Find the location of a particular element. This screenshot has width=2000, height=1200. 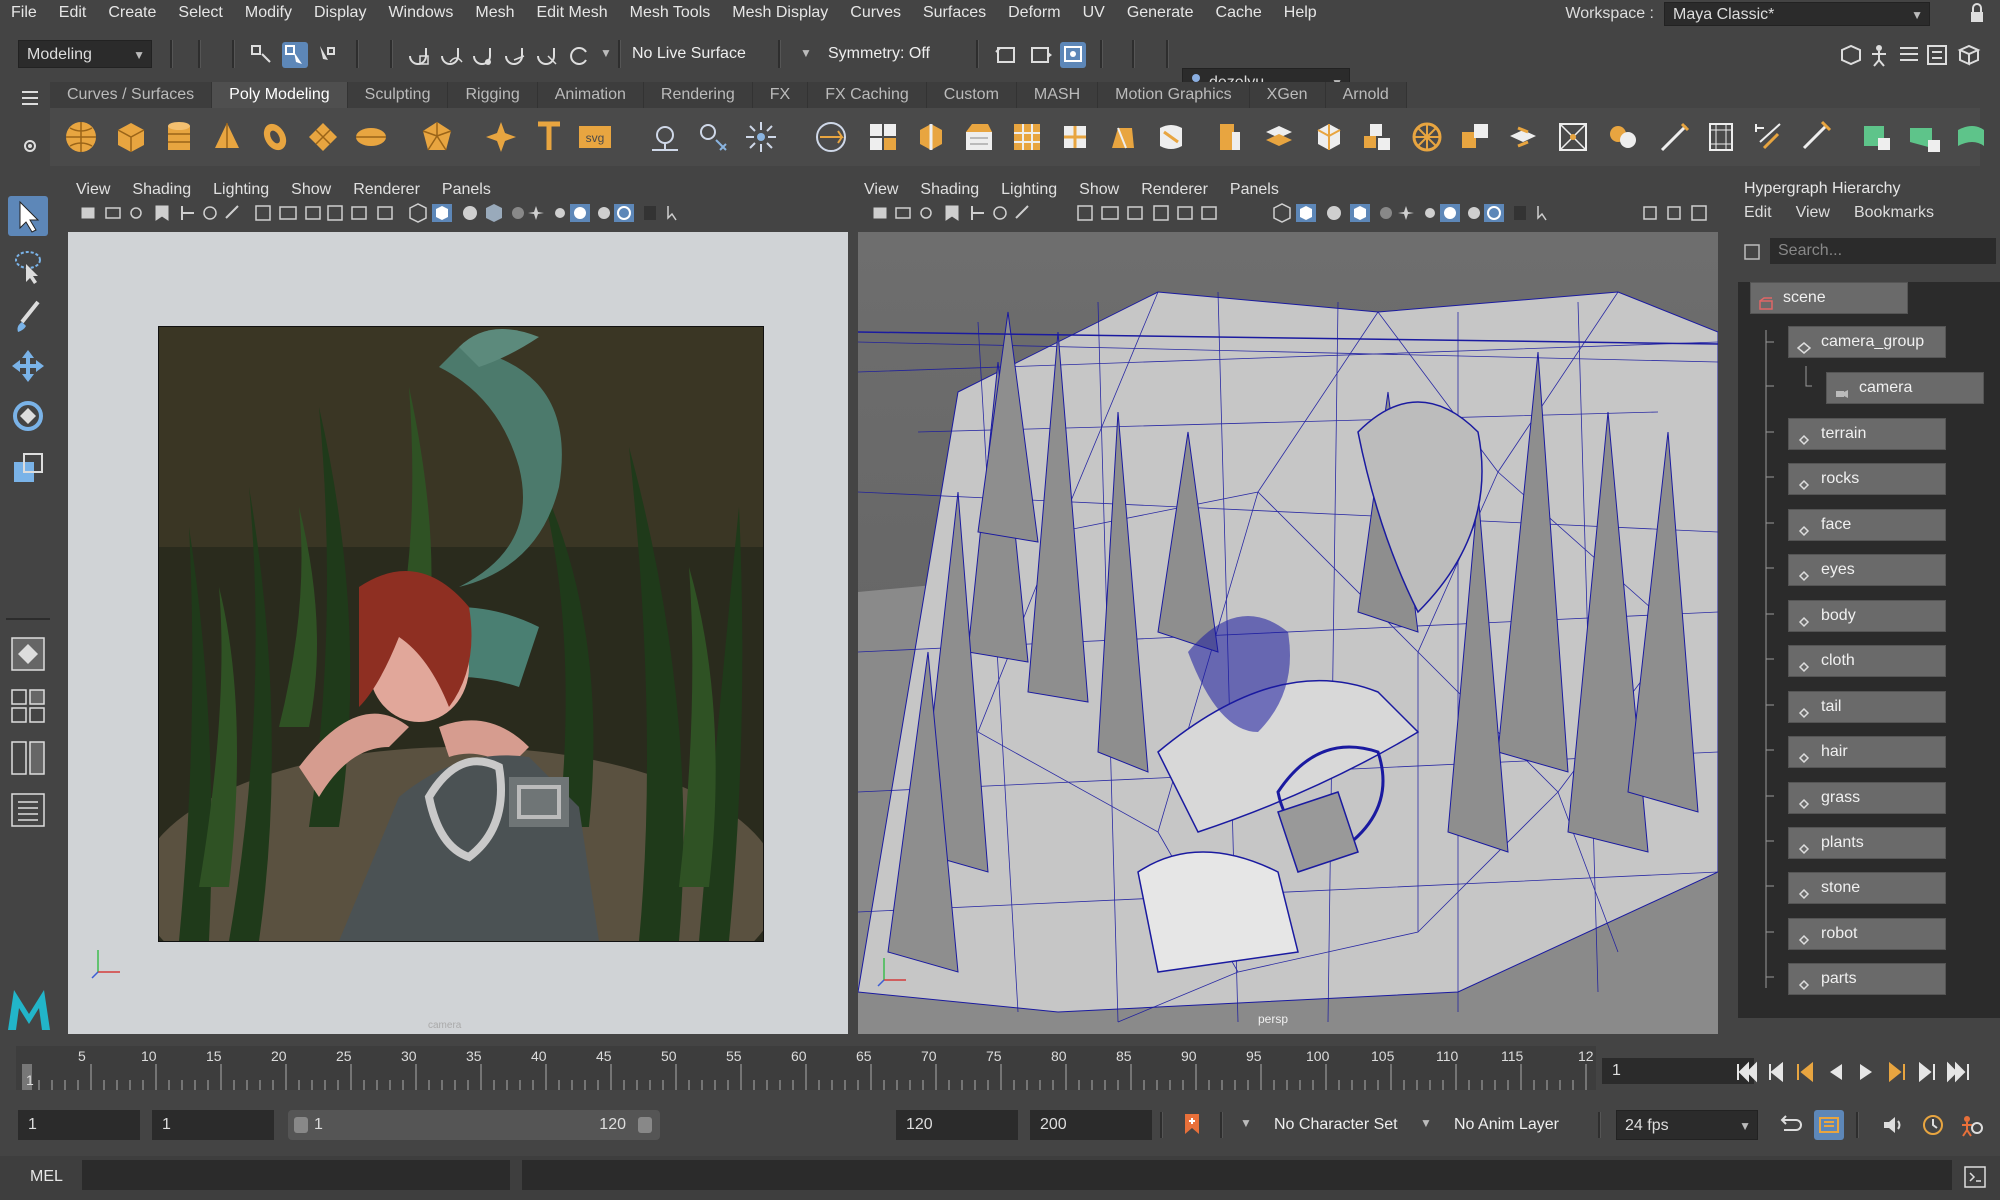

current-frame-field: 1 is located at coordinates (1678, 1071).